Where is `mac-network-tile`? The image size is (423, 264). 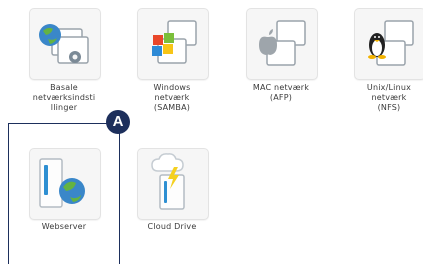 mac-network-tile is located at coordinates (282, 44).